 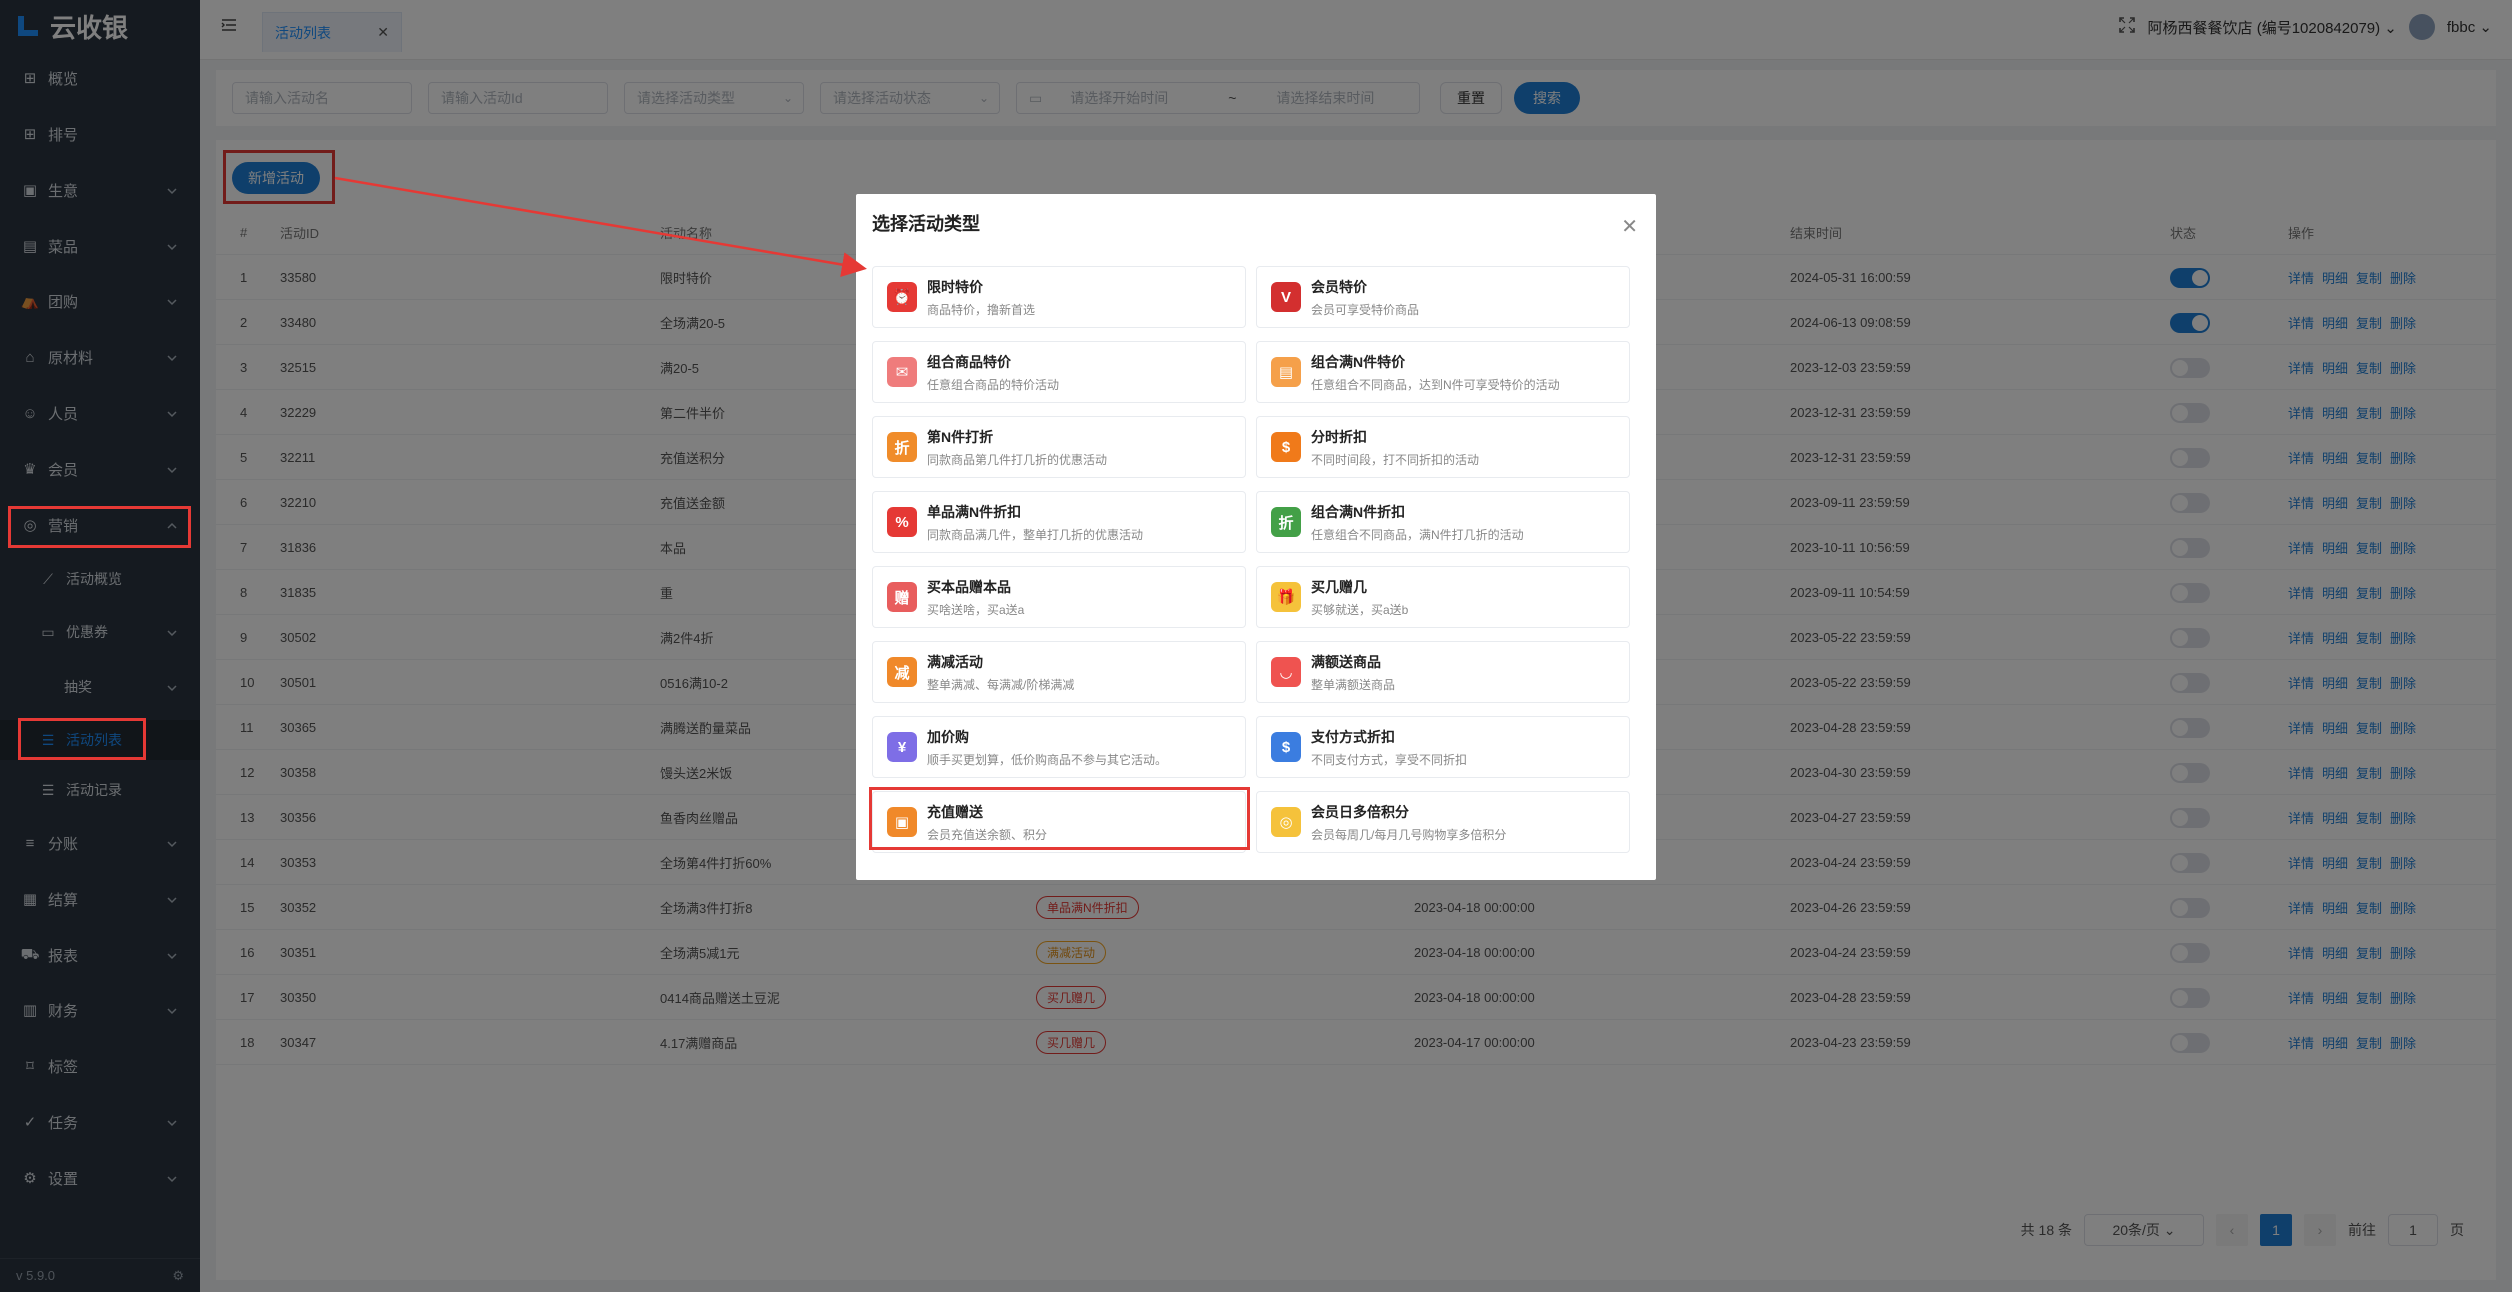 What do you see at coordinates (1001, 684) in the screenshot?
I see `option-description: 整单满减、每满减/阶梯满减` at bounding box center [1001, 684].